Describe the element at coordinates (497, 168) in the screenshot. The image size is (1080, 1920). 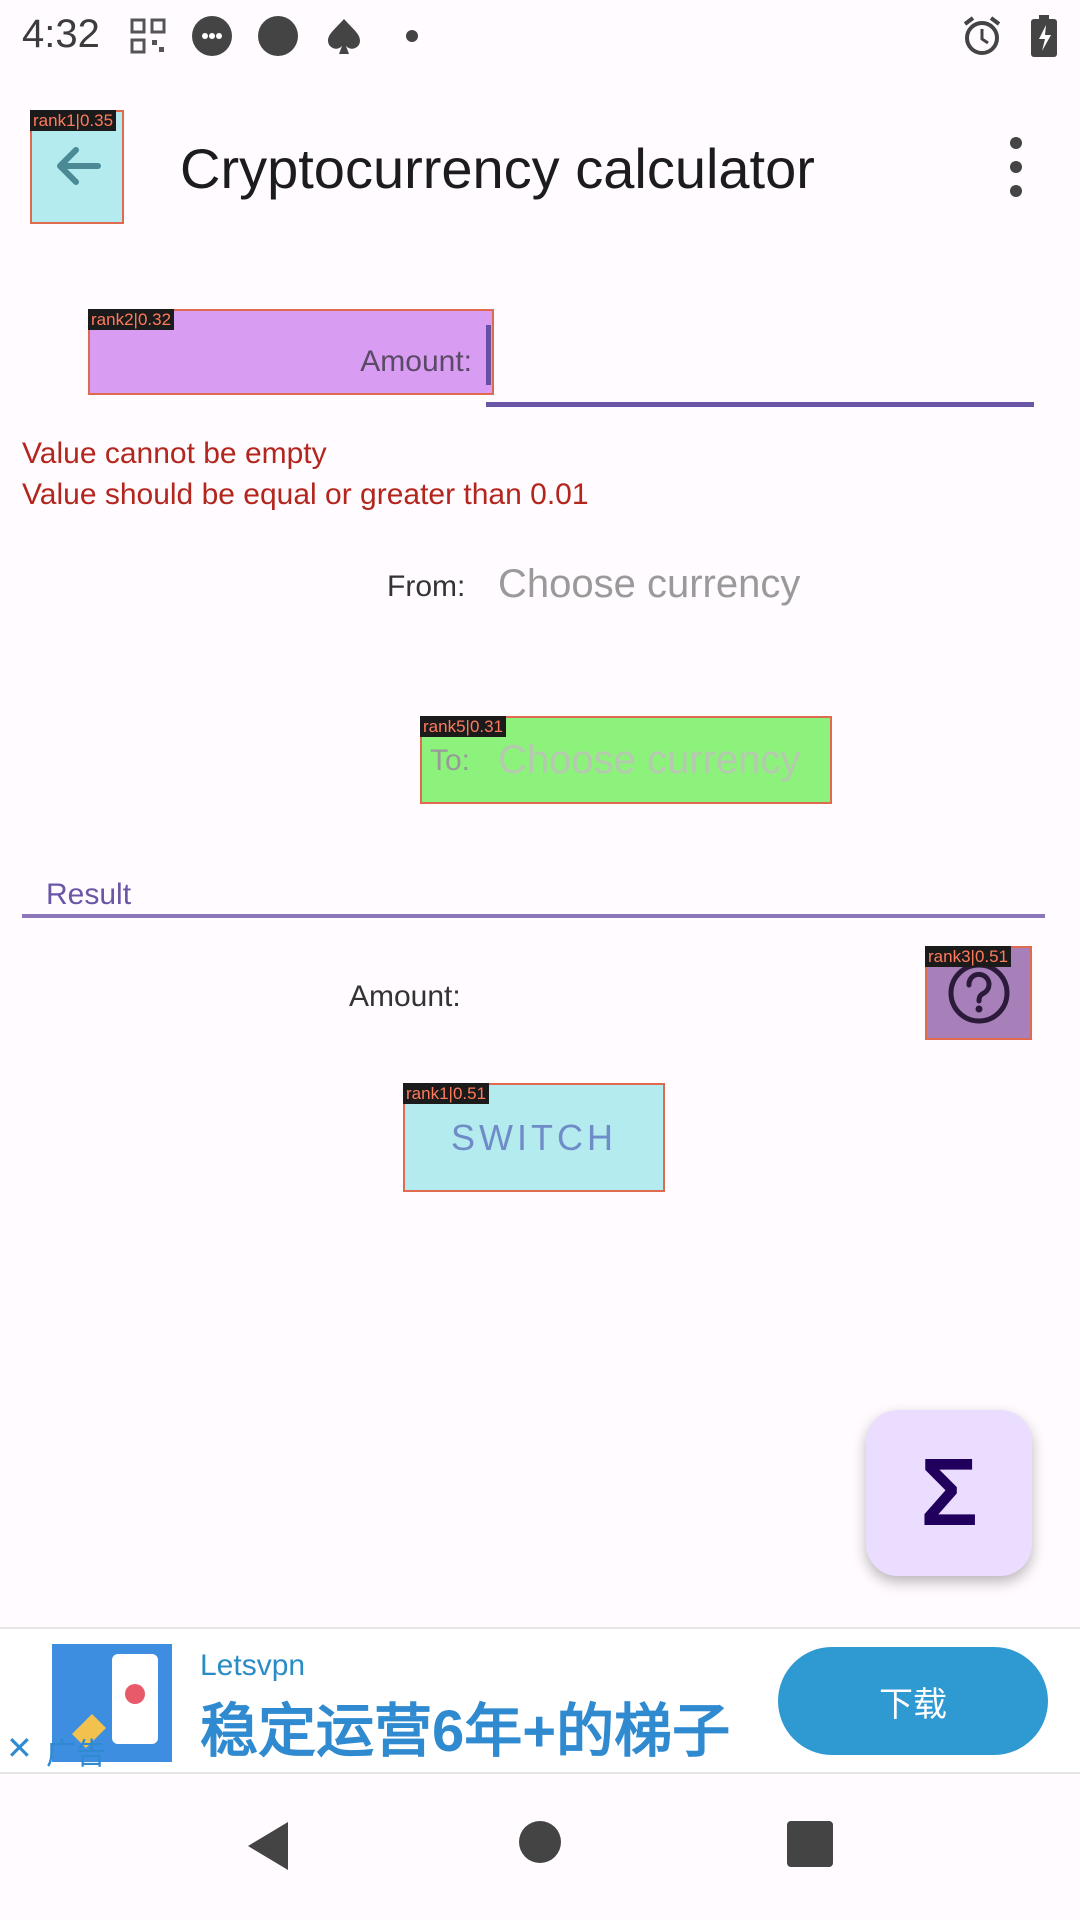
I see `page-title: Cryptocurrency calculator` at that location.